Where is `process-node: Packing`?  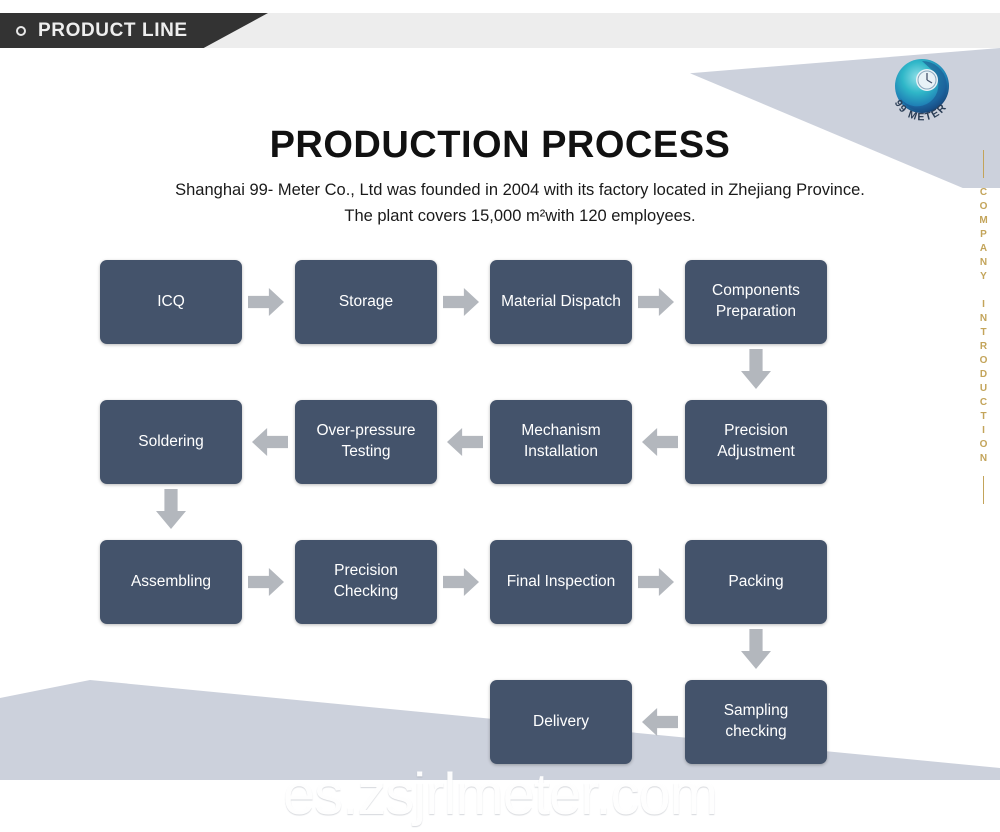
process-node: Packing is located at coordinates (756, 582).